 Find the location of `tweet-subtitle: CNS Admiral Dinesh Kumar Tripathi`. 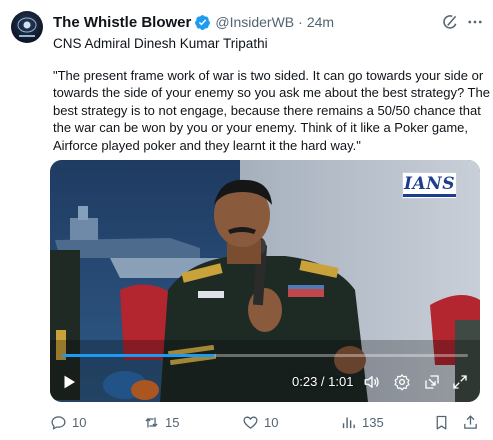

tweet-subtitle: CNS Admiral Dinesh Kumar Tripathi is located at coordinates (160, 43).